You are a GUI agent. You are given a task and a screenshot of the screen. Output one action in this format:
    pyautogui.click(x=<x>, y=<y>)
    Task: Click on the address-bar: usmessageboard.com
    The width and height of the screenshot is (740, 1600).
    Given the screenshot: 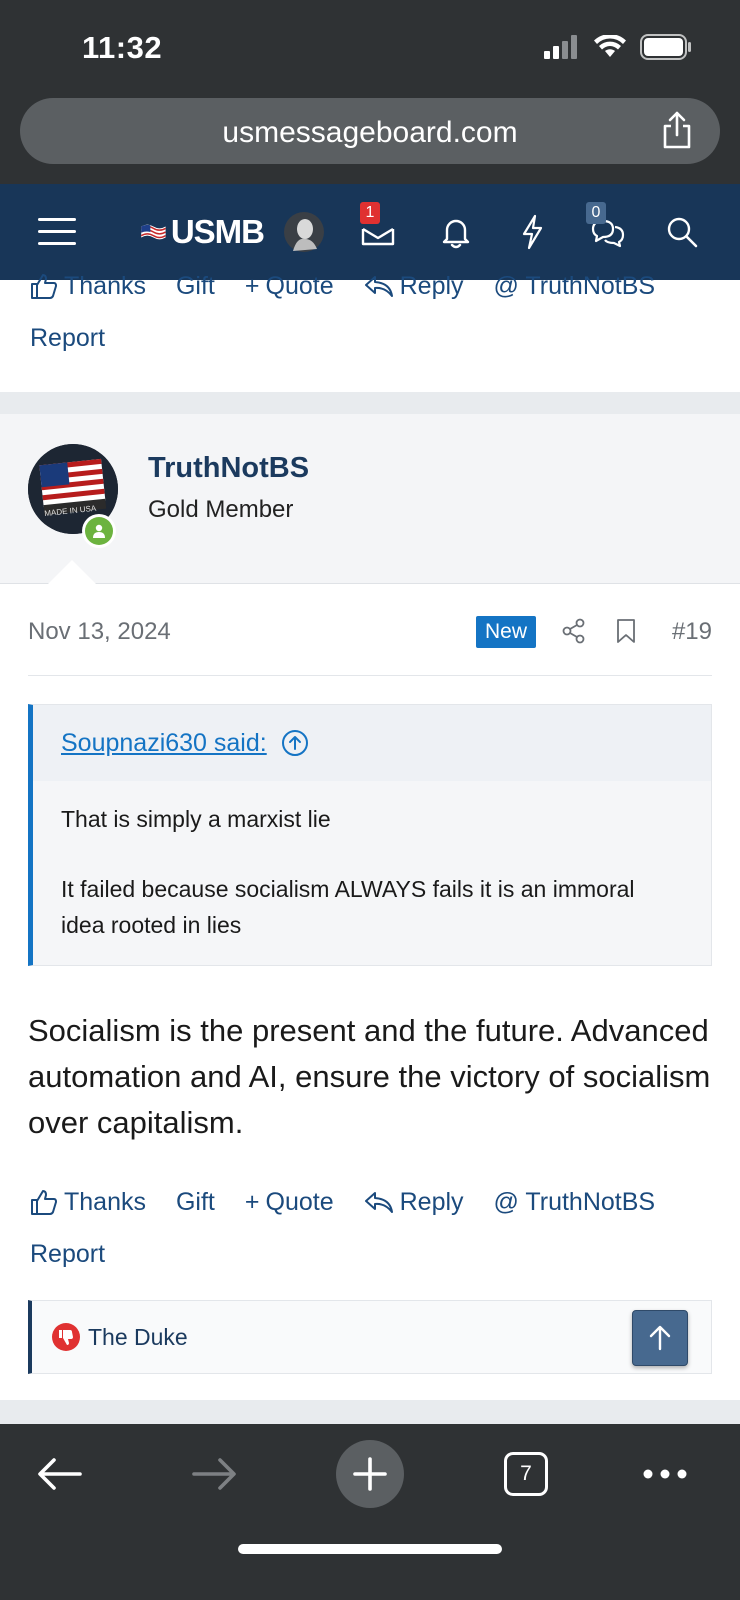 What is the action you would take?
    pyautogui.click(x=370, y=131)
    